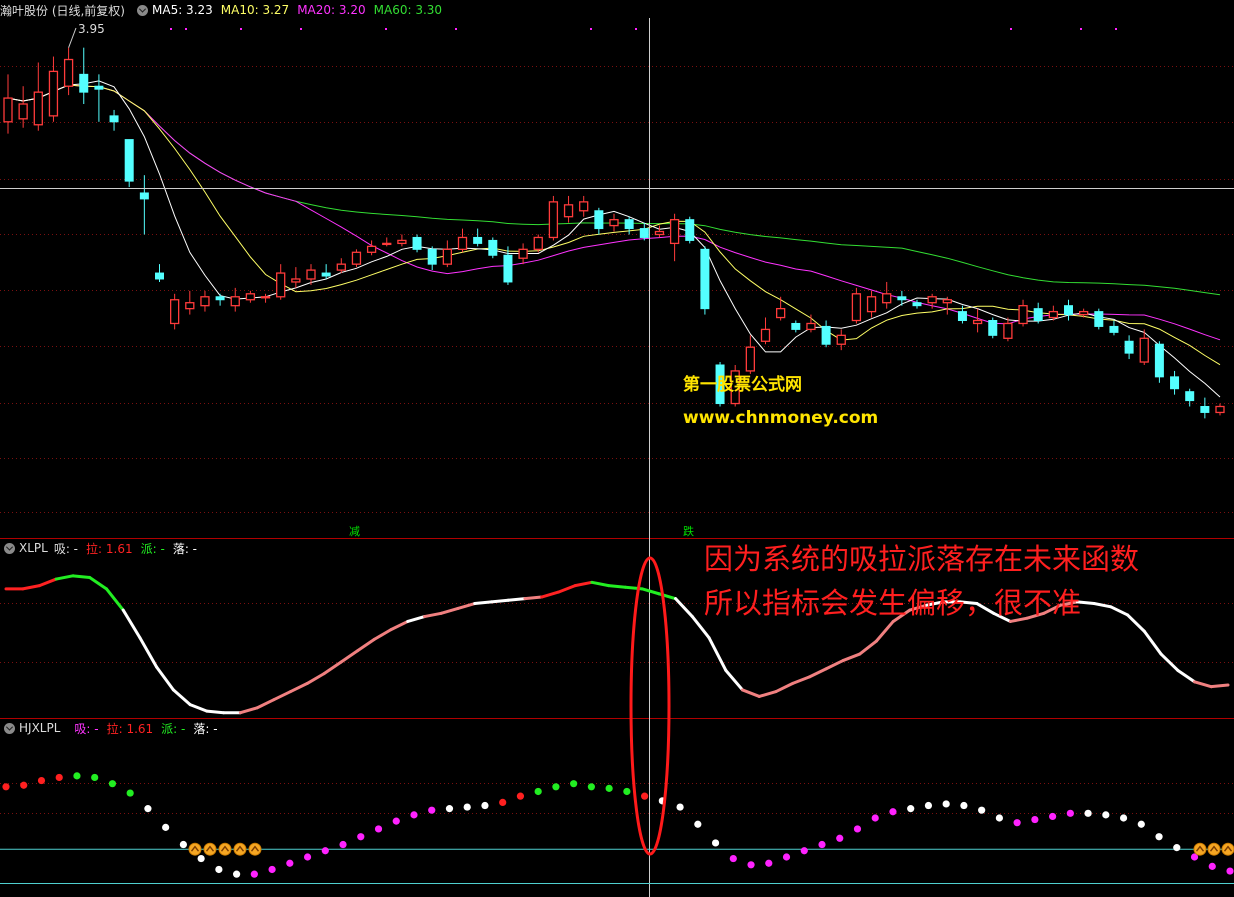  I want to click on xlpl-pai: 派: -, so click(152, 548).